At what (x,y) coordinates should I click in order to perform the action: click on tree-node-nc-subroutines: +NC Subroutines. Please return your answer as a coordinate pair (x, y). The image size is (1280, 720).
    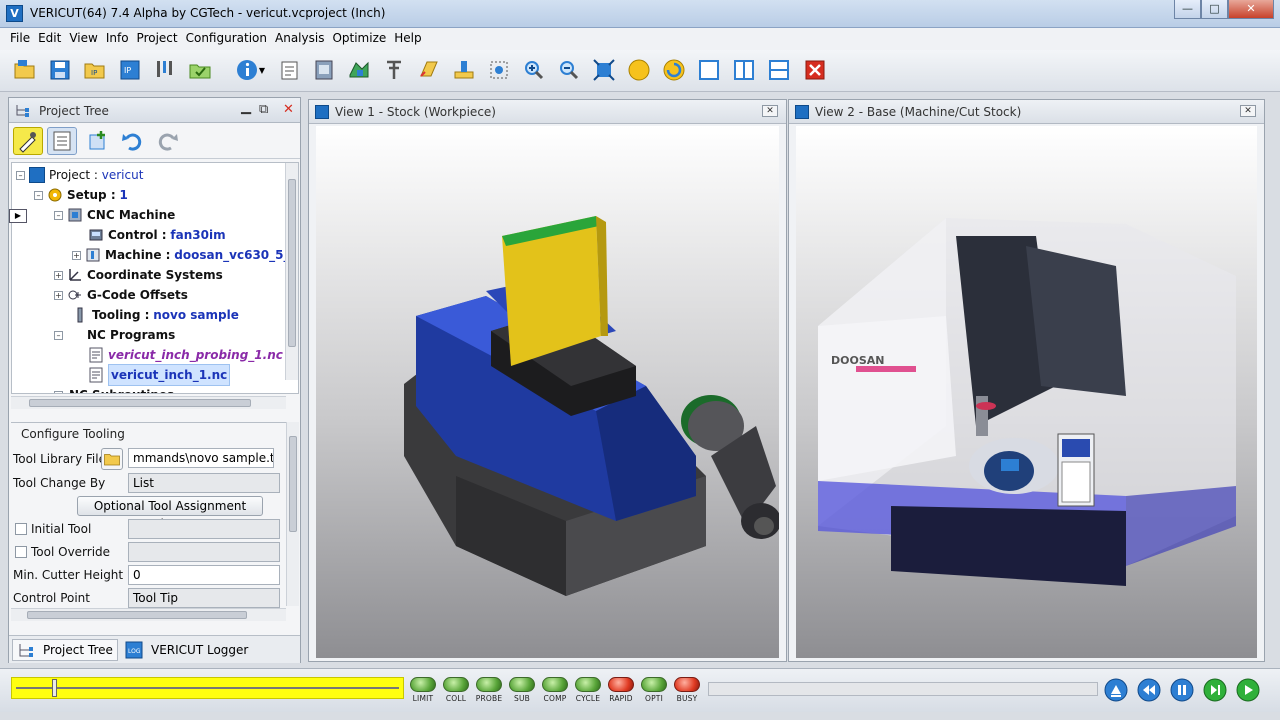
    Looking at the image, I should click on (114, 389).